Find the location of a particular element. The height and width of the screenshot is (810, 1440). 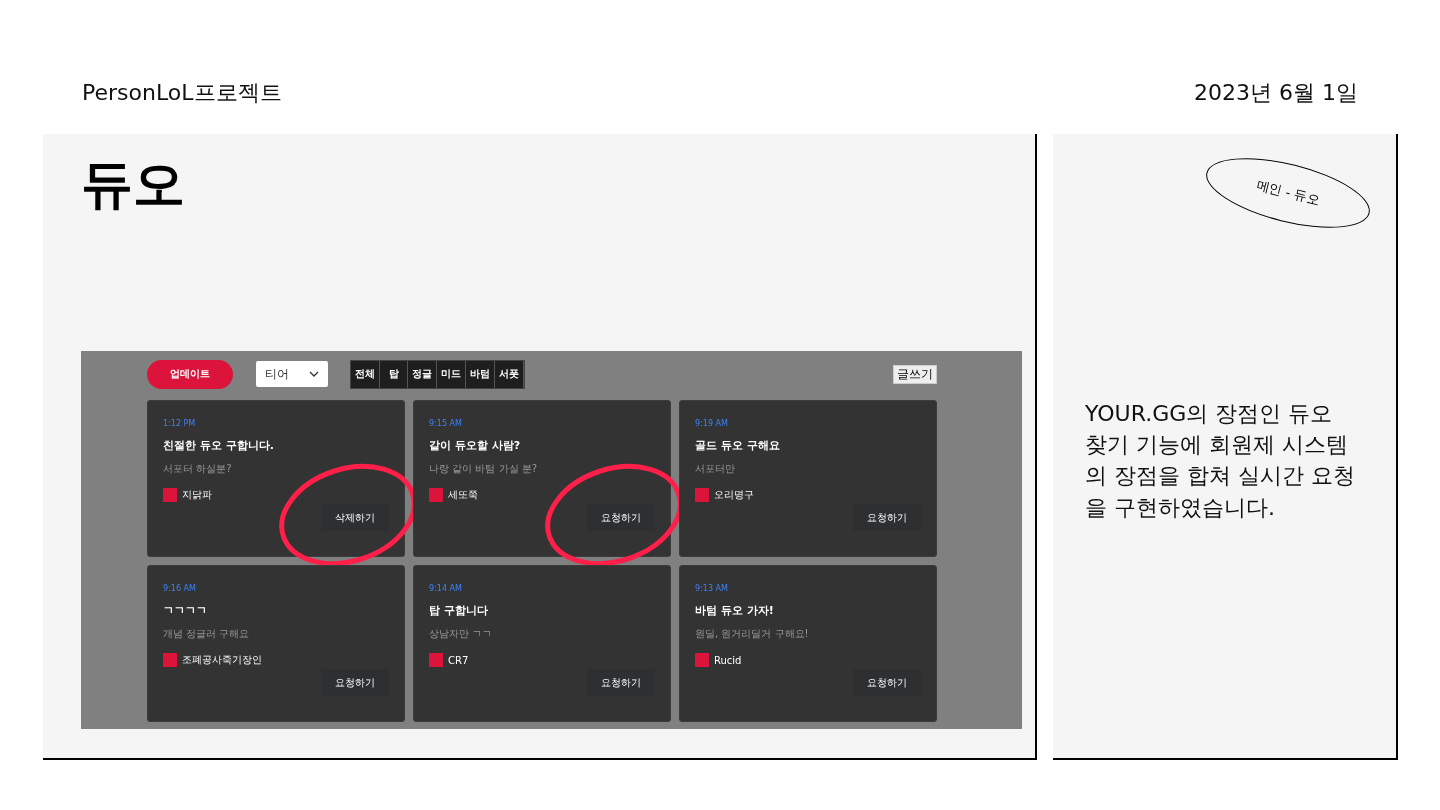

user-name: 세또쭉 is located at coordinates (463, 495).